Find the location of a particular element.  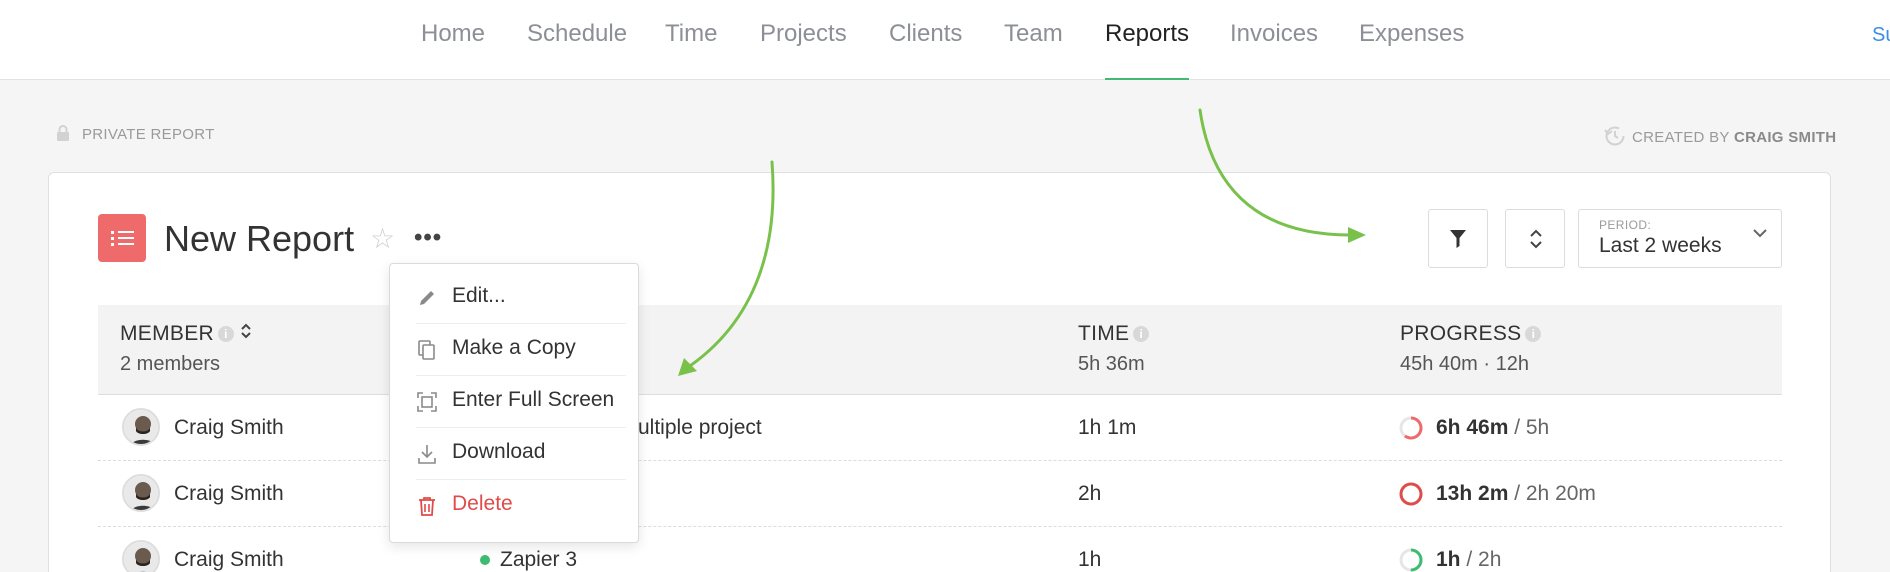

private-report-indicator: PRIVATE REPORT is located at coordinates (135, 134).